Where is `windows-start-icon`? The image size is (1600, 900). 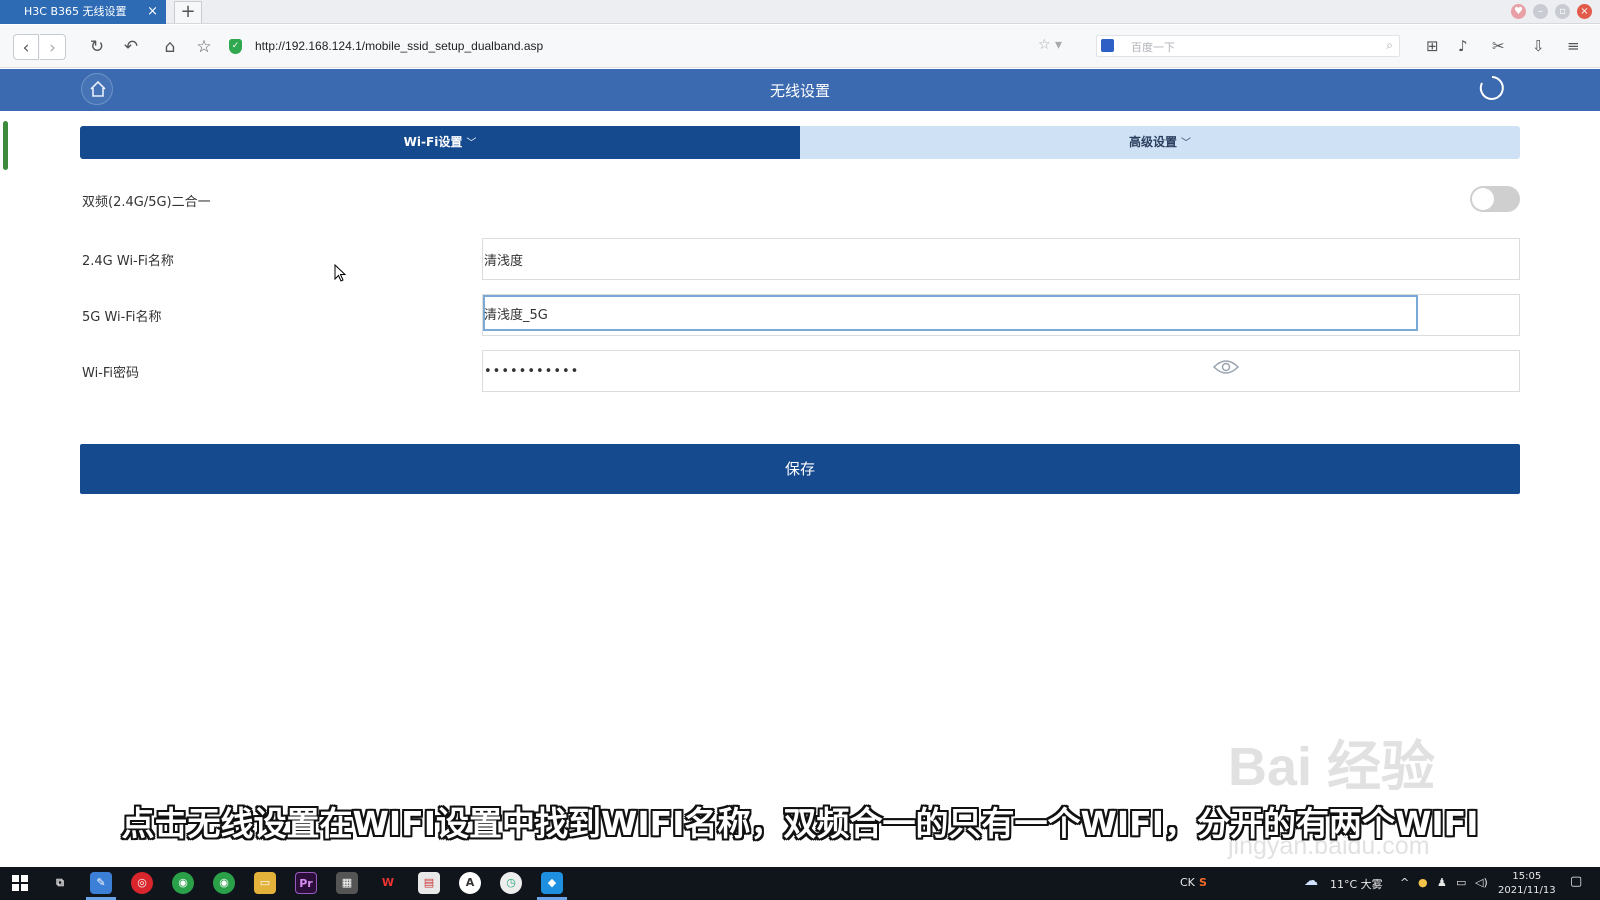 windows-start-icon is located at coordinates (20, 883).